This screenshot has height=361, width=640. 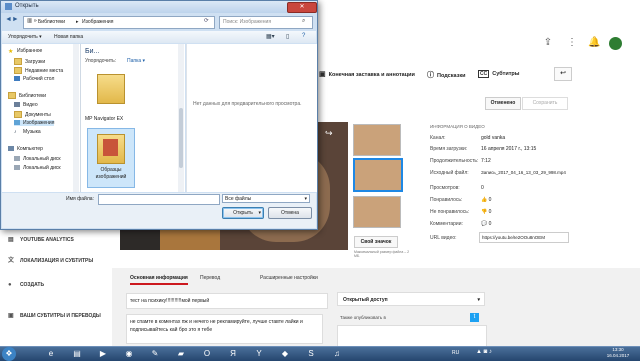 What do you see at coordinates (412, 336) in the screenshot?
I see `share-message-input` at bounding box center [412, 336].